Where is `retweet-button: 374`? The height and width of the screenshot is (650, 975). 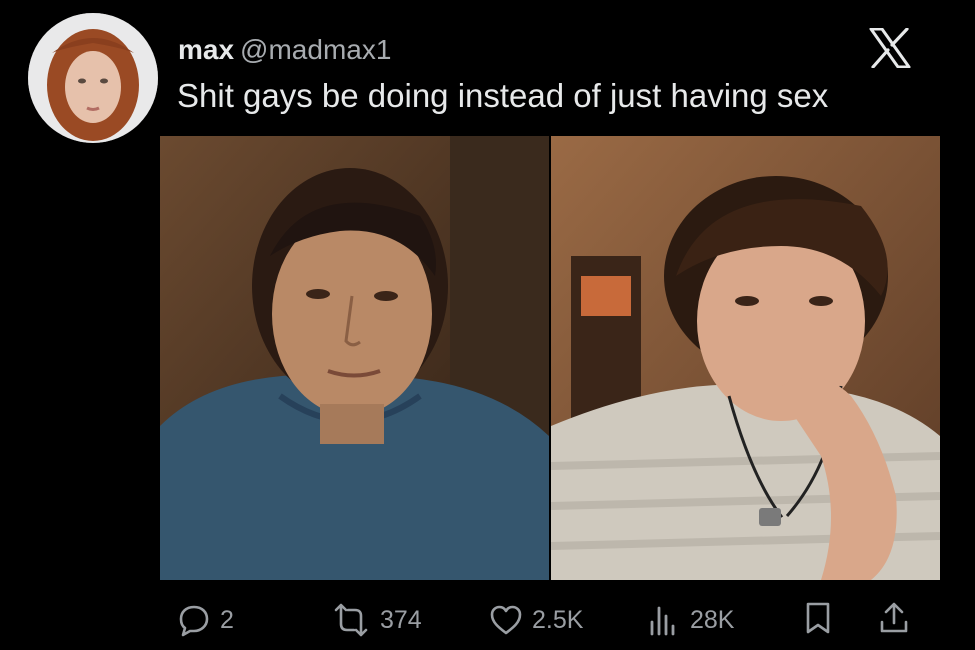 retweet-button: 374 is located at coordinates (376, 620).